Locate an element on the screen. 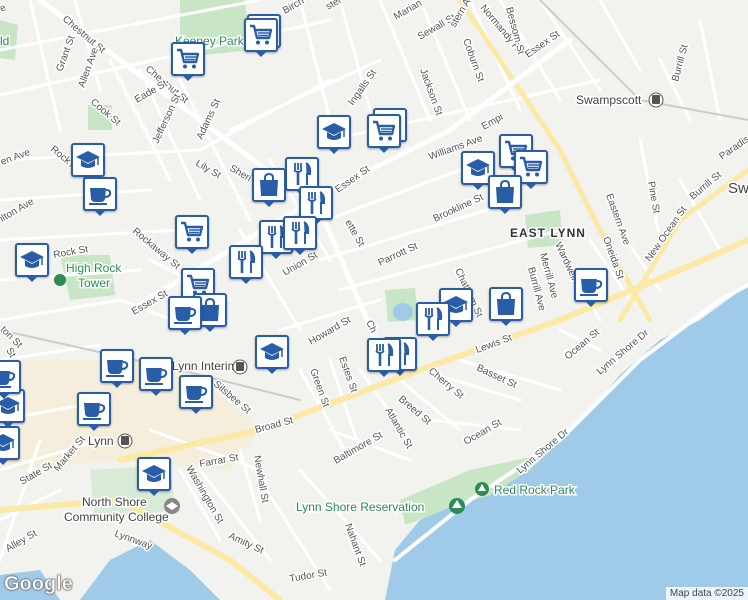  google-logo: Google is located at coordinates (38, 584).